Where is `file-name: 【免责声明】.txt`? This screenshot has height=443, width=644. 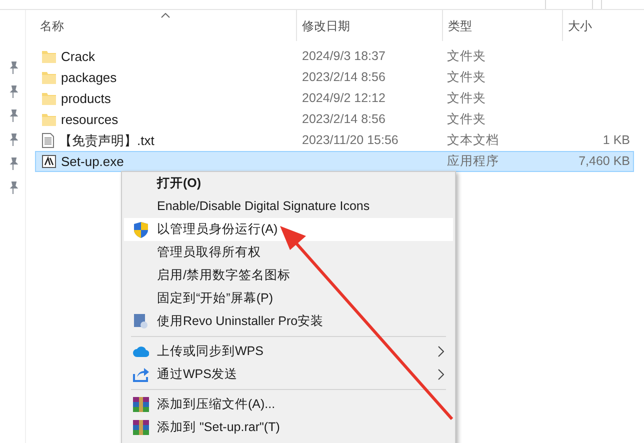 file-name: 【免责声明】.txt is located at coordinates (106, 141).